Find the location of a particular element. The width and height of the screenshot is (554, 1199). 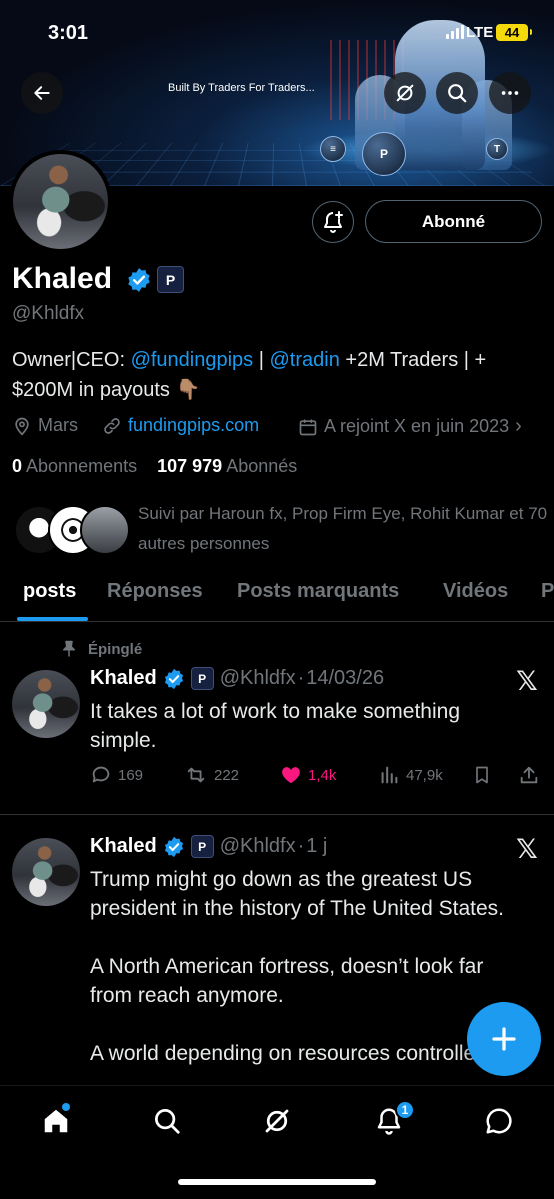

website-item: fundingpips.com is located at coordinates (180, 425).